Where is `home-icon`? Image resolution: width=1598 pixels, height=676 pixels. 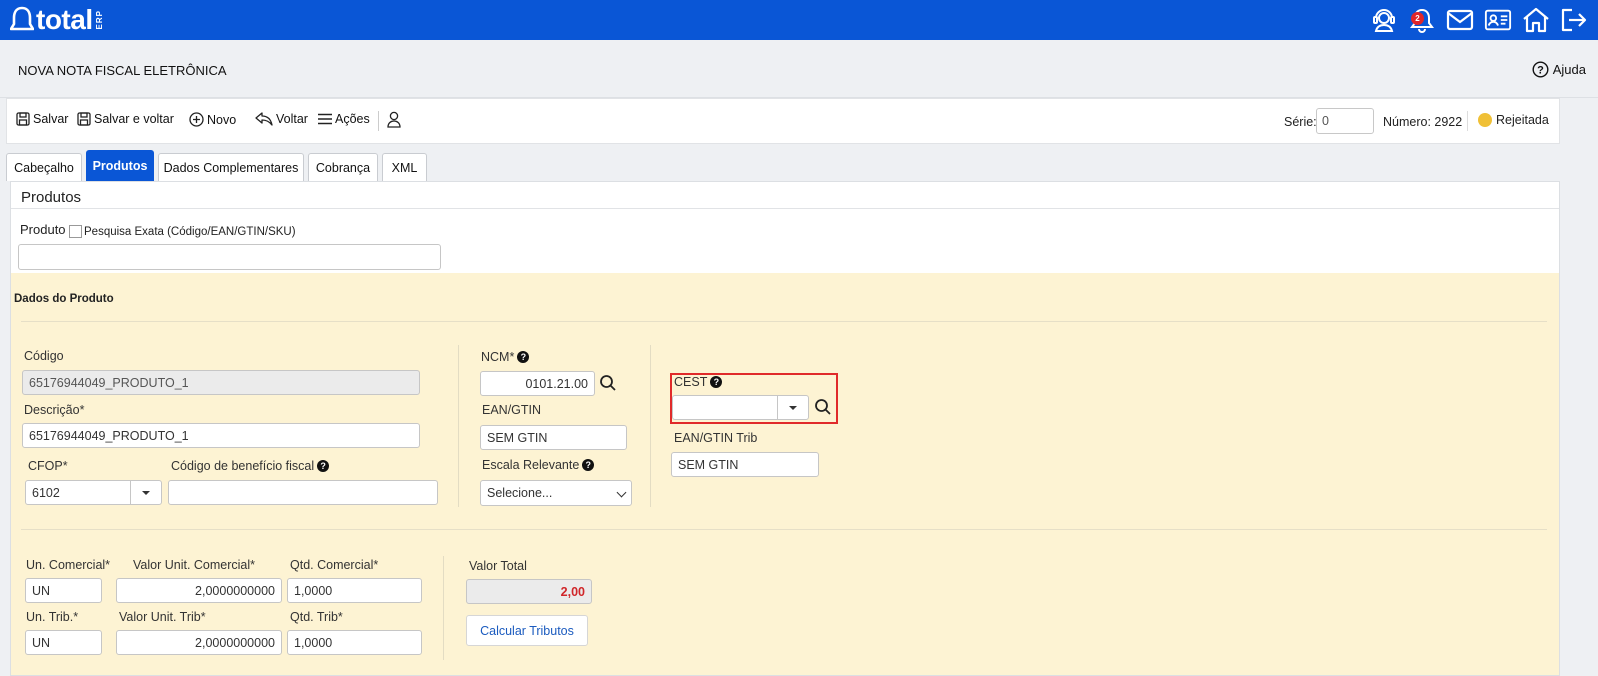 home-icon is located at coordinates (1536, 20).